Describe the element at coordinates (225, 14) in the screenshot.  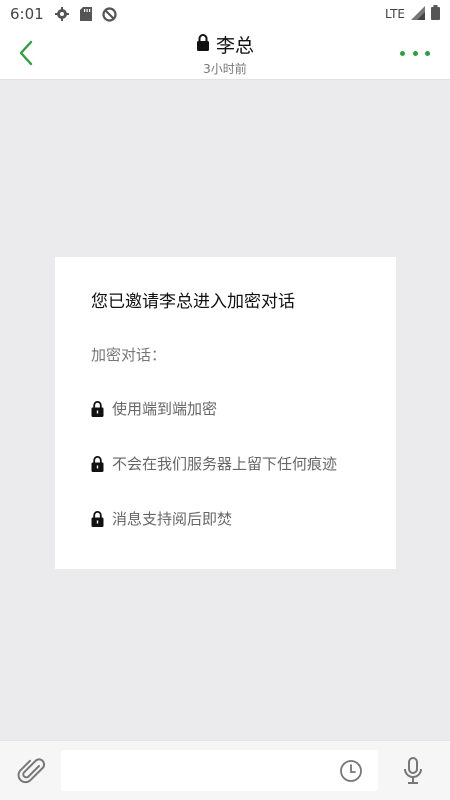
I see `status-bar: 6:01 LTE` at that location.